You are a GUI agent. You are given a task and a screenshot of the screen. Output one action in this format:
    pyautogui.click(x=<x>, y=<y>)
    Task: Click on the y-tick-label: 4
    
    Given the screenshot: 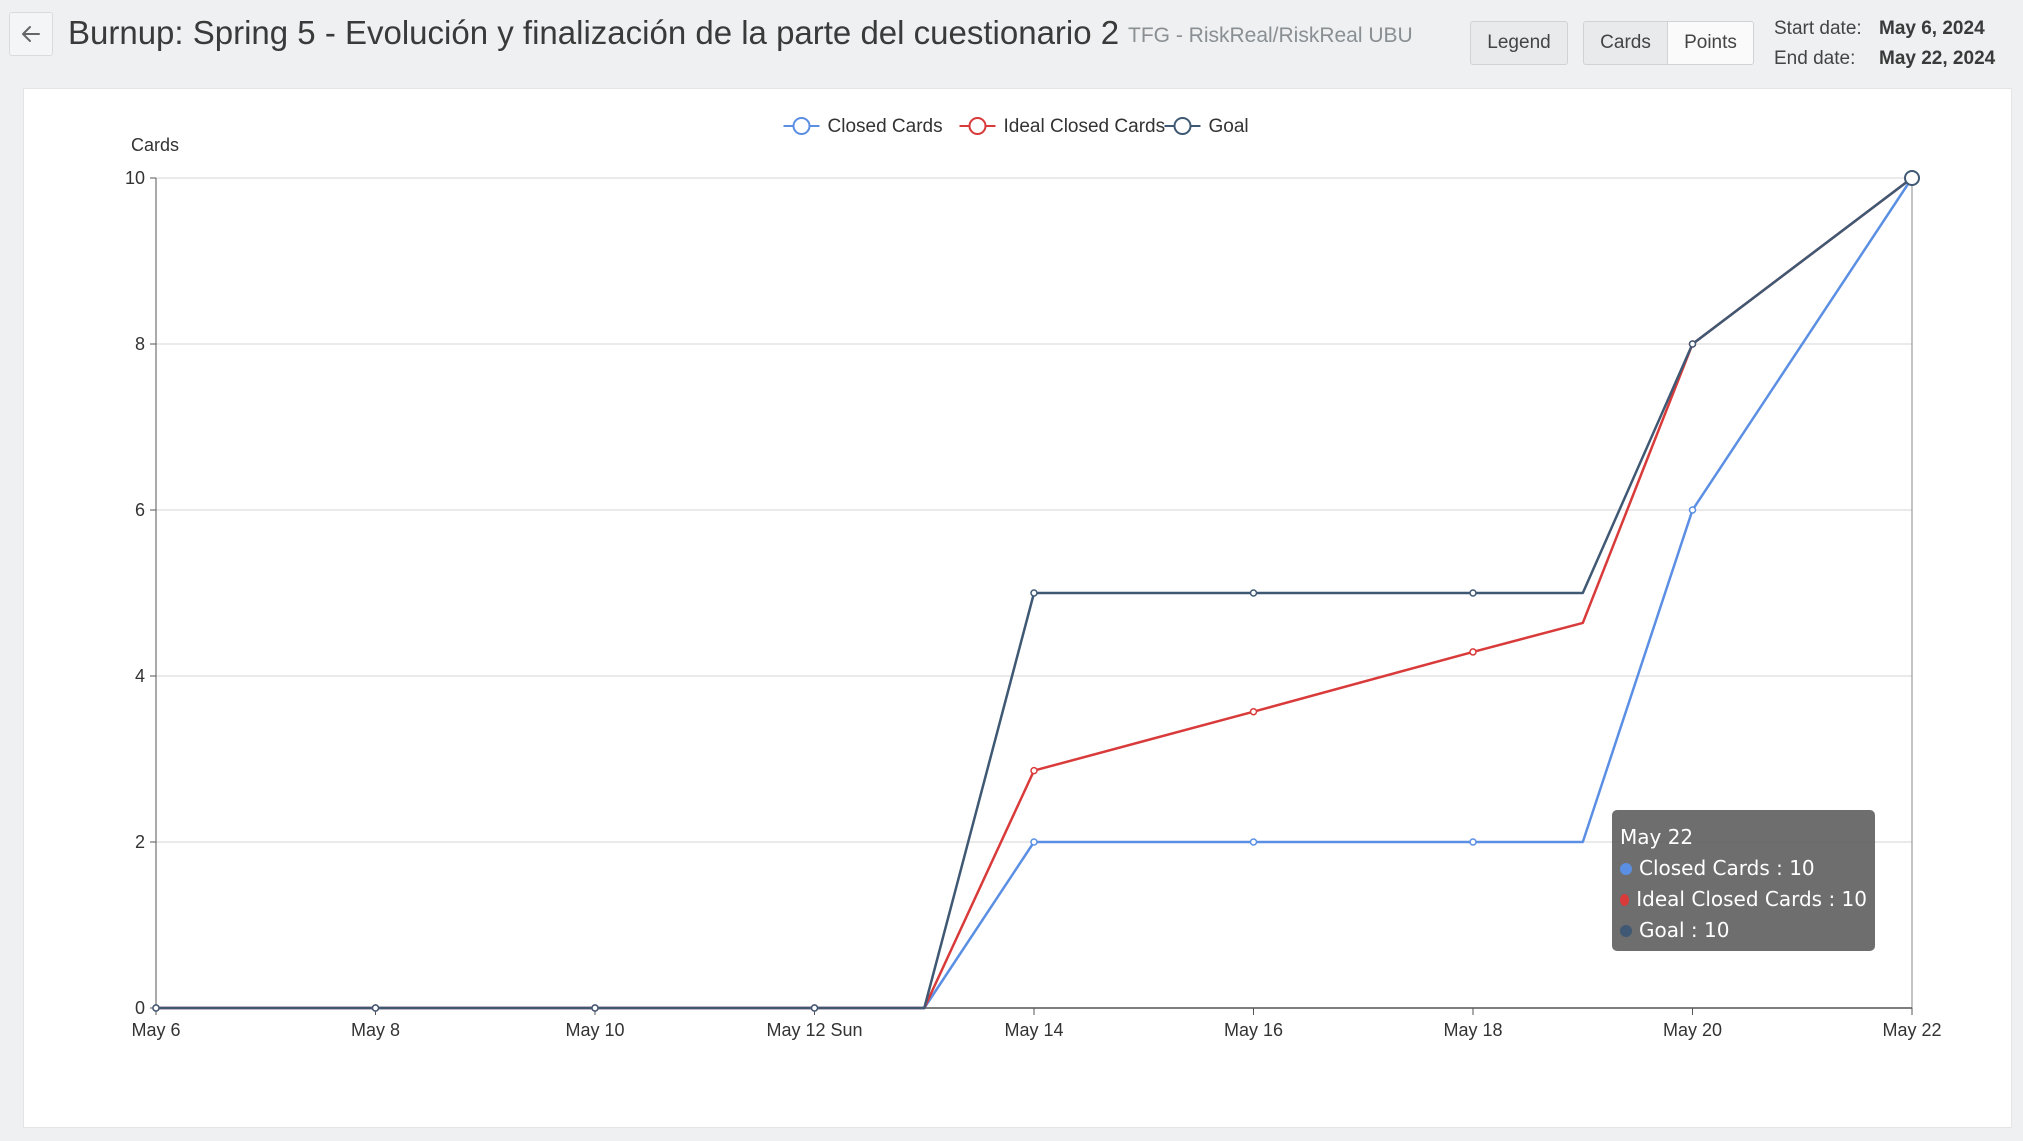 What is the action you would take?
    pyautogui.click(x=140, y=676)
    